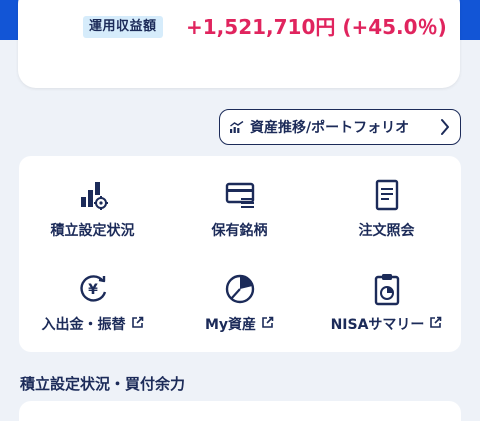 This screenshot has width=480, height=421. I want to click on profit-value: +1,521,710円 (+45.0％), so click(316, 27).